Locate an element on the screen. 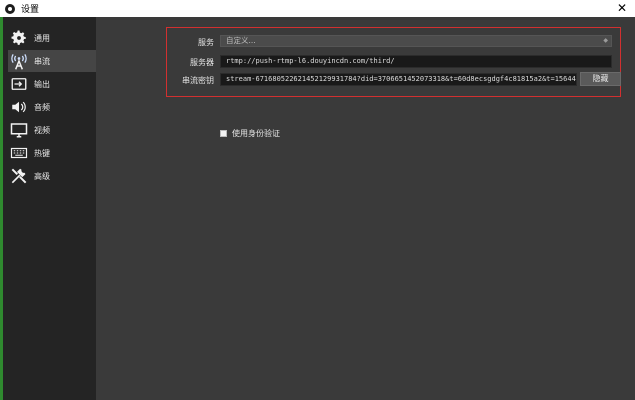  sidebar-item-label: 串流 is located at coordinates (42, 61).